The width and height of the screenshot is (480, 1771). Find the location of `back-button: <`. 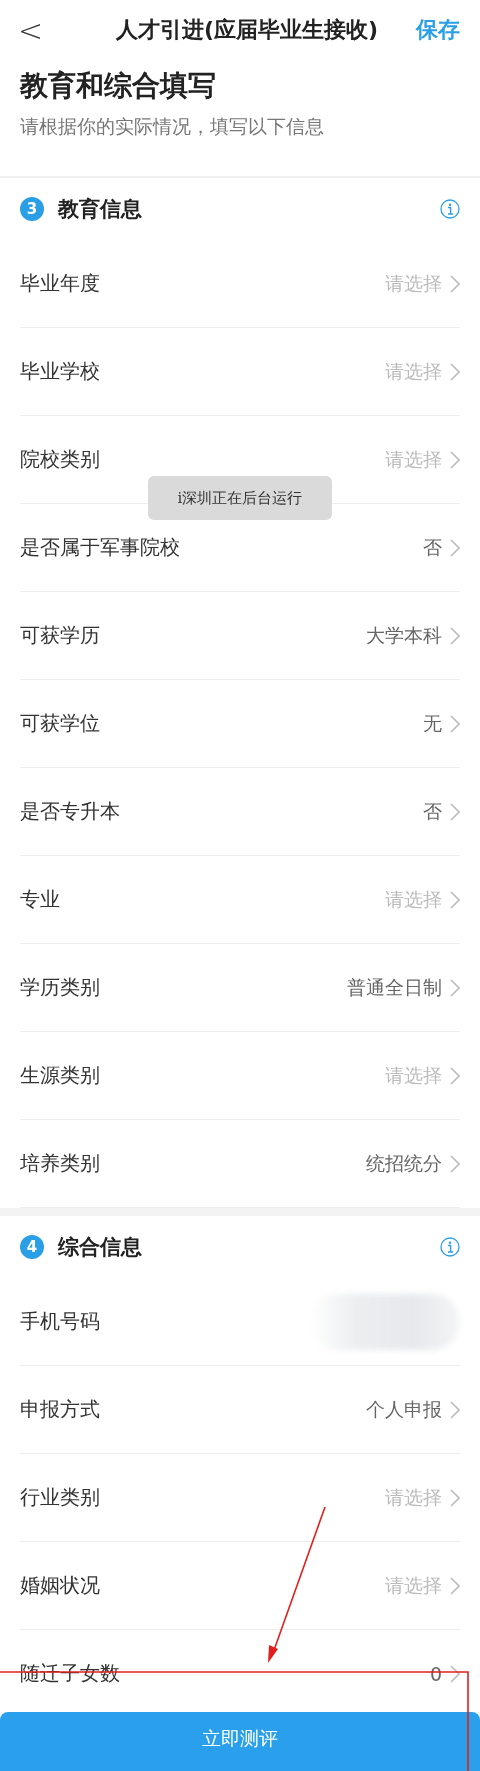

back-button: < is located at coordinates (38, 30).